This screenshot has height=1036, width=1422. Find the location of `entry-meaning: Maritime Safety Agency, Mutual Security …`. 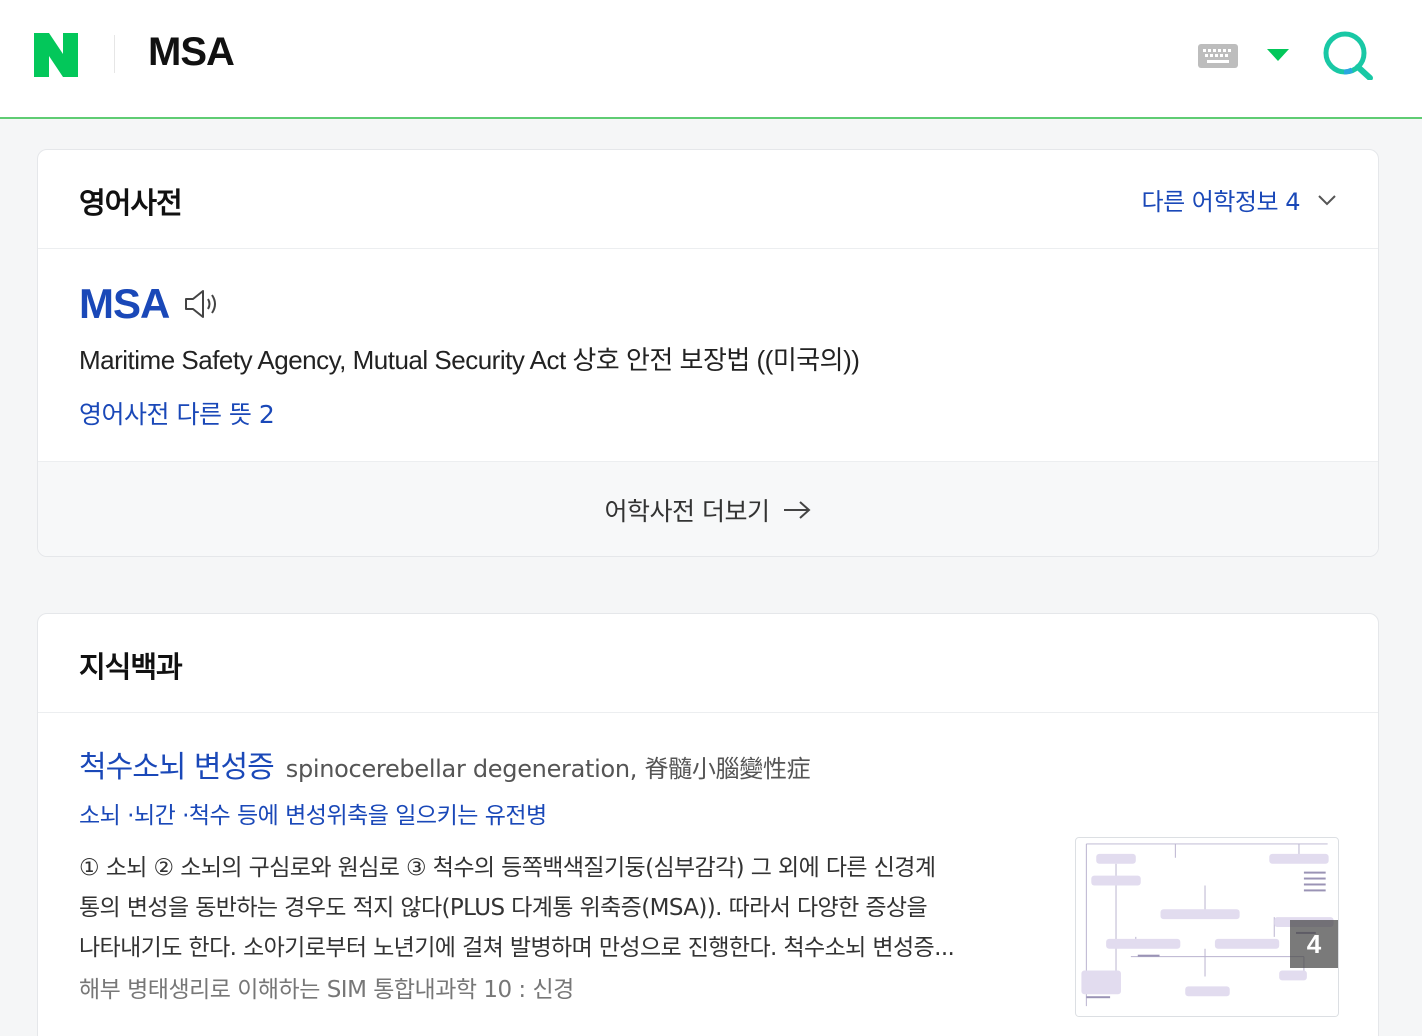

entry-meaning: Maritime Safety Agency, Mutual Security … is located at coordinates (469, 360).